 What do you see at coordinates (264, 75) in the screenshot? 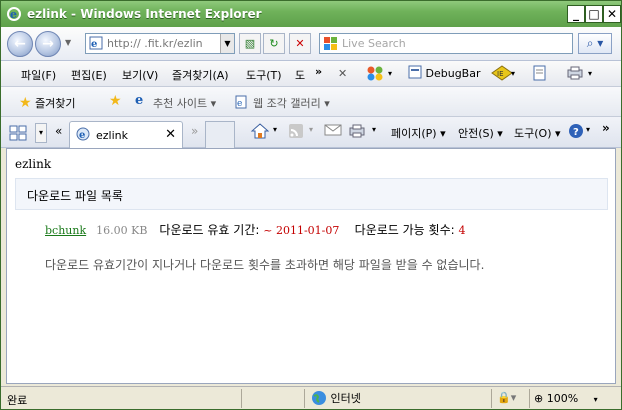
I see `menu-tools: 도구(T)` at bounding box center [264, 75].